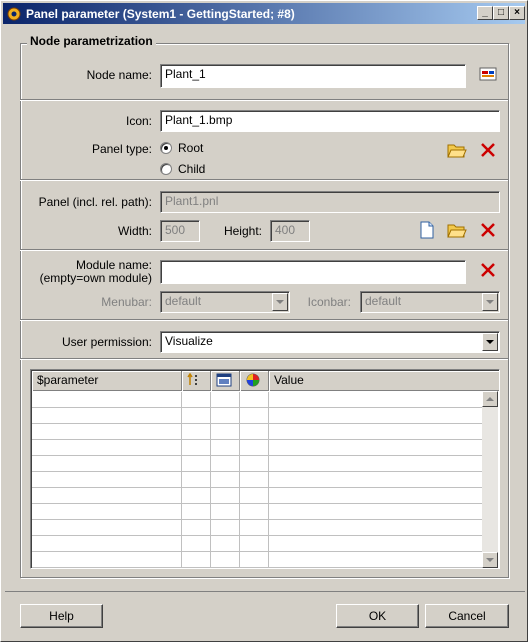  Describe the element at coordinates (456, 231) in the screenshot. I see `panel-browse-button` at that location.